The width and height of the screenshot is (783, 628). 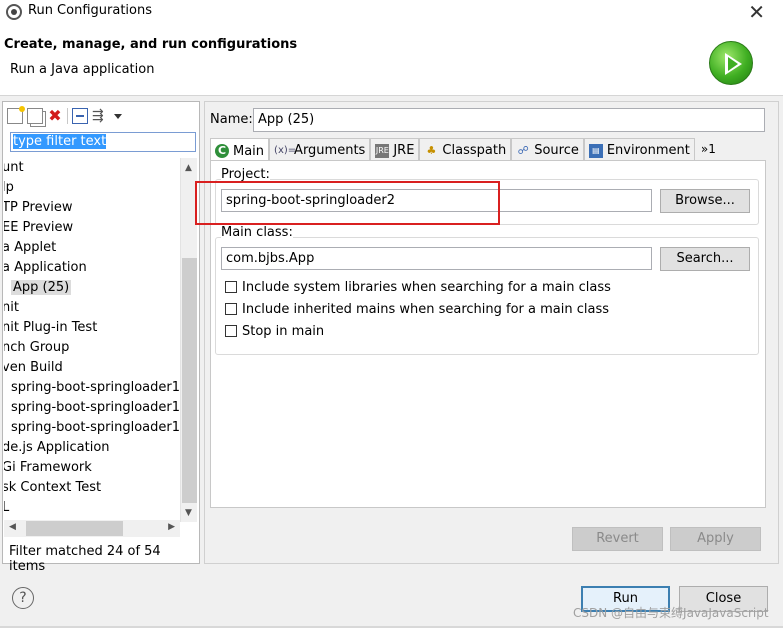 What do you see at coordinates (100, 116) in the screenshot?
I see `filter-icon: ⇶` at bounding box center [100, 116].